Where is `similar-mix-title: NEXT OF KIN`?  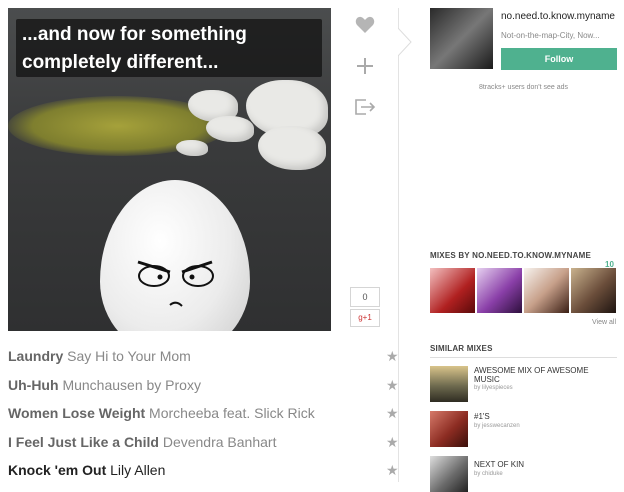 similar-mix-title: NEXT OF KIN is located at coordinates (544, 464).